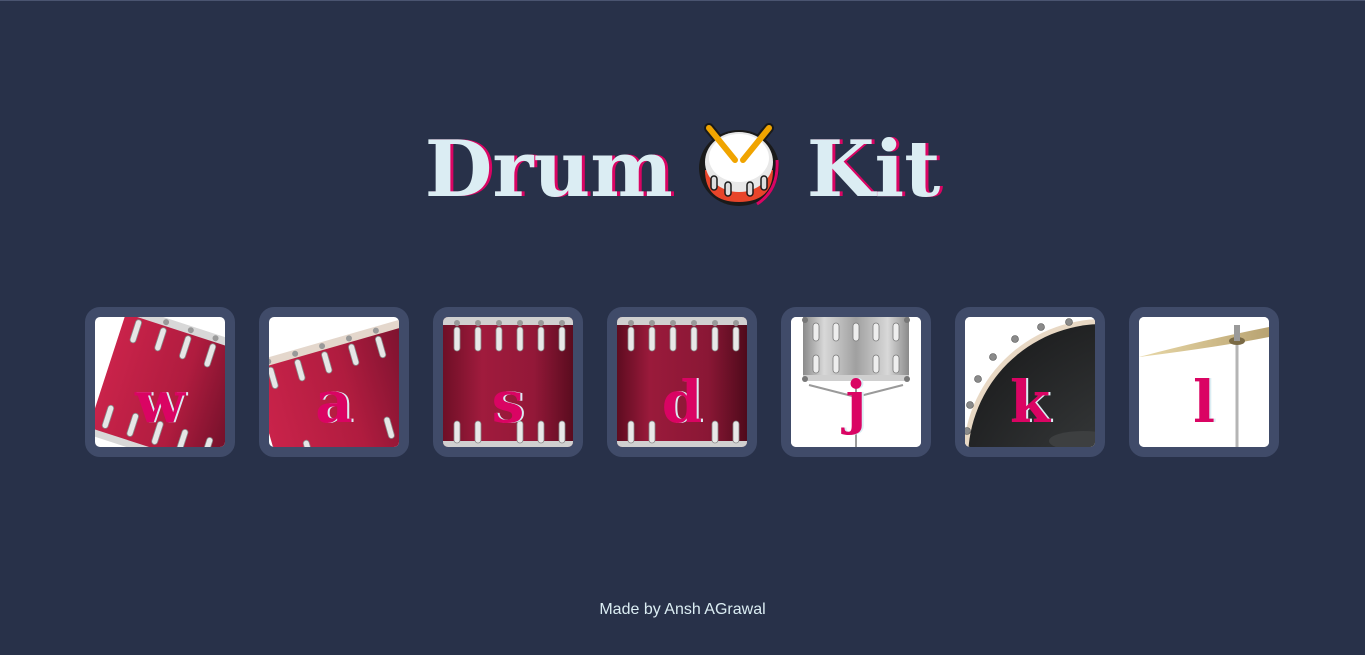 The image size is (1365, 655). Describe the element at coordinates (160, 402) in the screenshot. I see `drum-key-label: w` at that location.